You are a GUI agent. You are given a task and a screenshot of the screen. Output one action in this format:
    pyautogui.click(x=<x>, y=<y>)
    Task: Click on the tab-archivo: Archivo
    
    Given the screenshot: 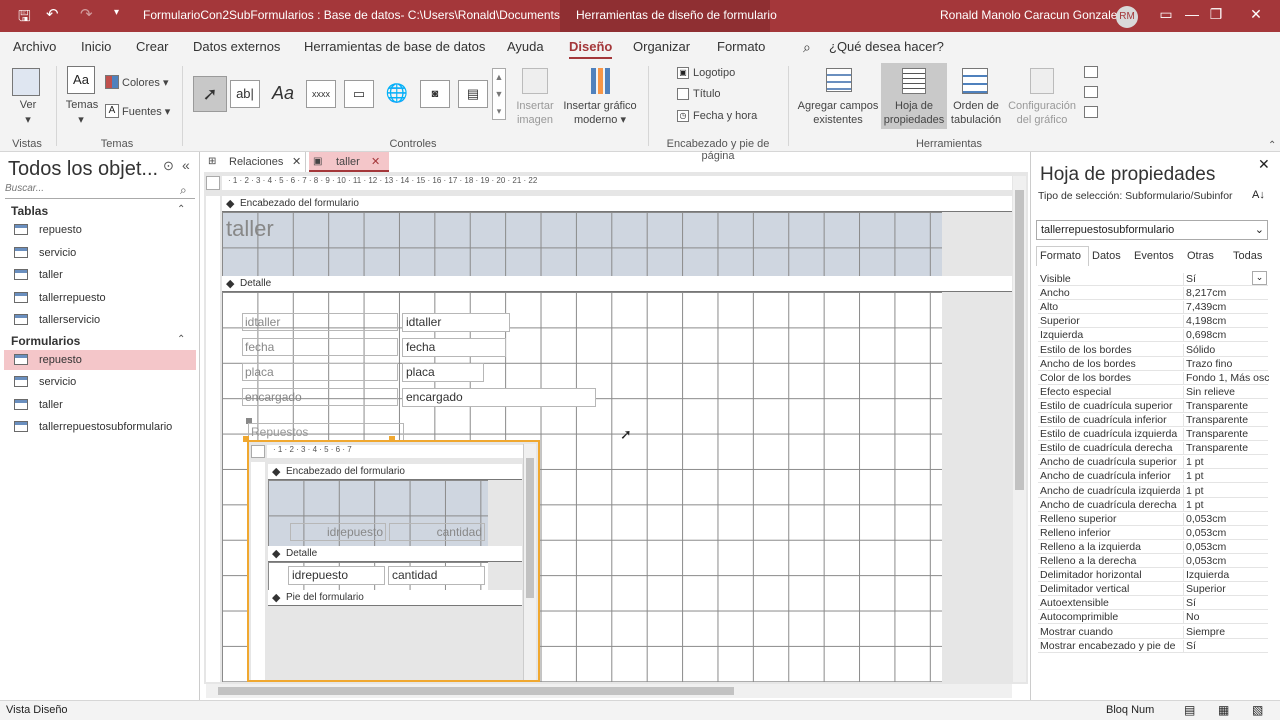 What is the action you would take?
    pyautogui.click(x=34, y=46)
    